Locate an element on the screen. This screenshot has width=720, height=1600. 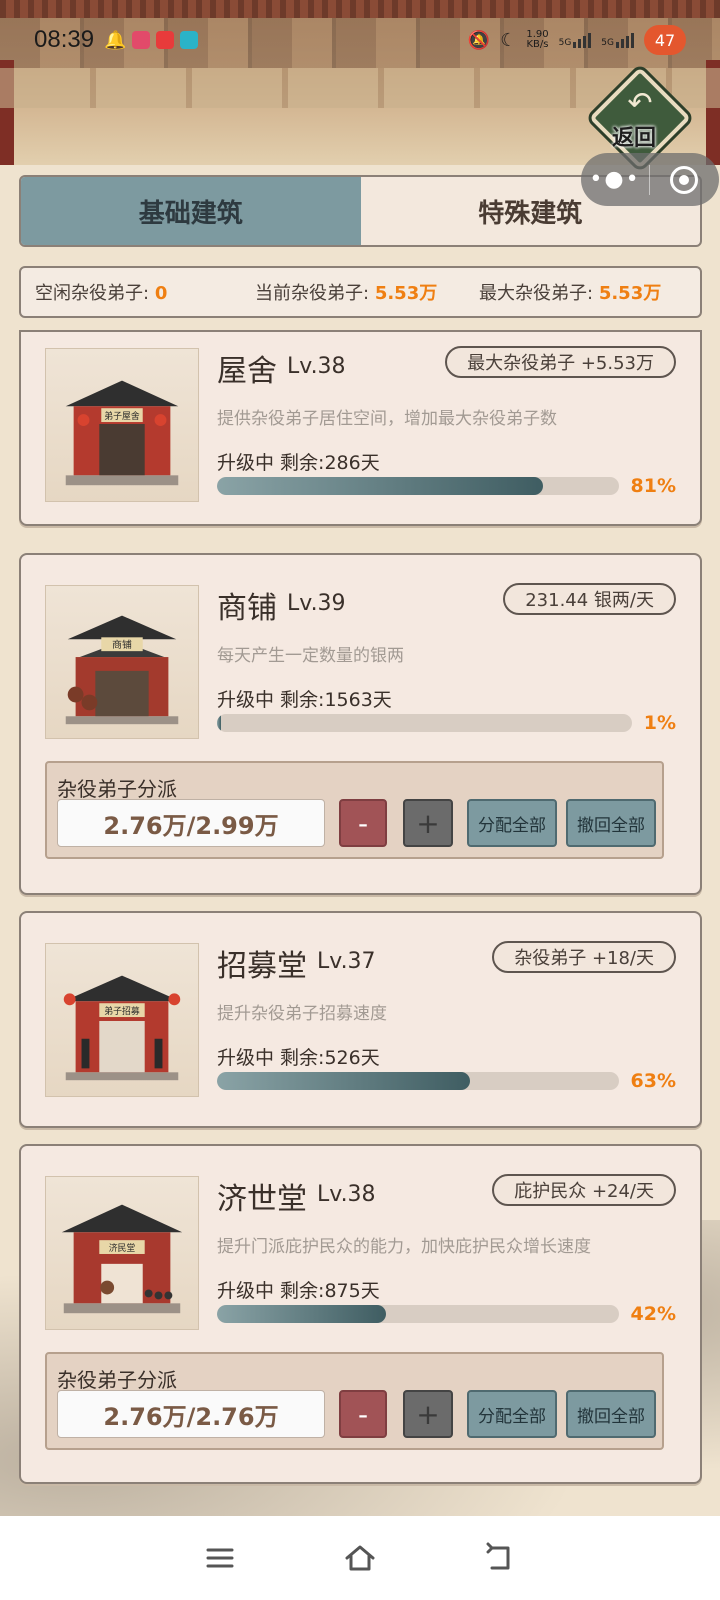
building-sign: 弟子屋舍 is located at coordinates (122, 416).